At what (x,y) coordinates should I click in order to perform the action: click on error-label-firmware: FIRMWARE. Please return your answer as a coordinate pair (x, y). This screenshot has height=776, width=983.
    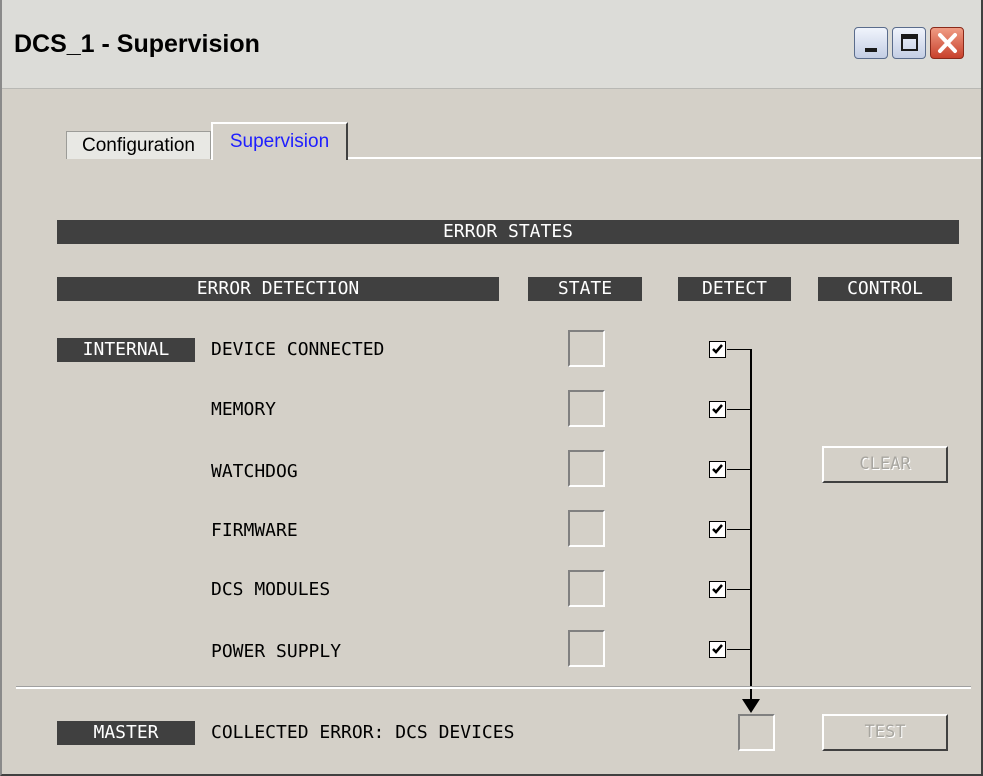
    Looking at the image, I should click on (254, 530).